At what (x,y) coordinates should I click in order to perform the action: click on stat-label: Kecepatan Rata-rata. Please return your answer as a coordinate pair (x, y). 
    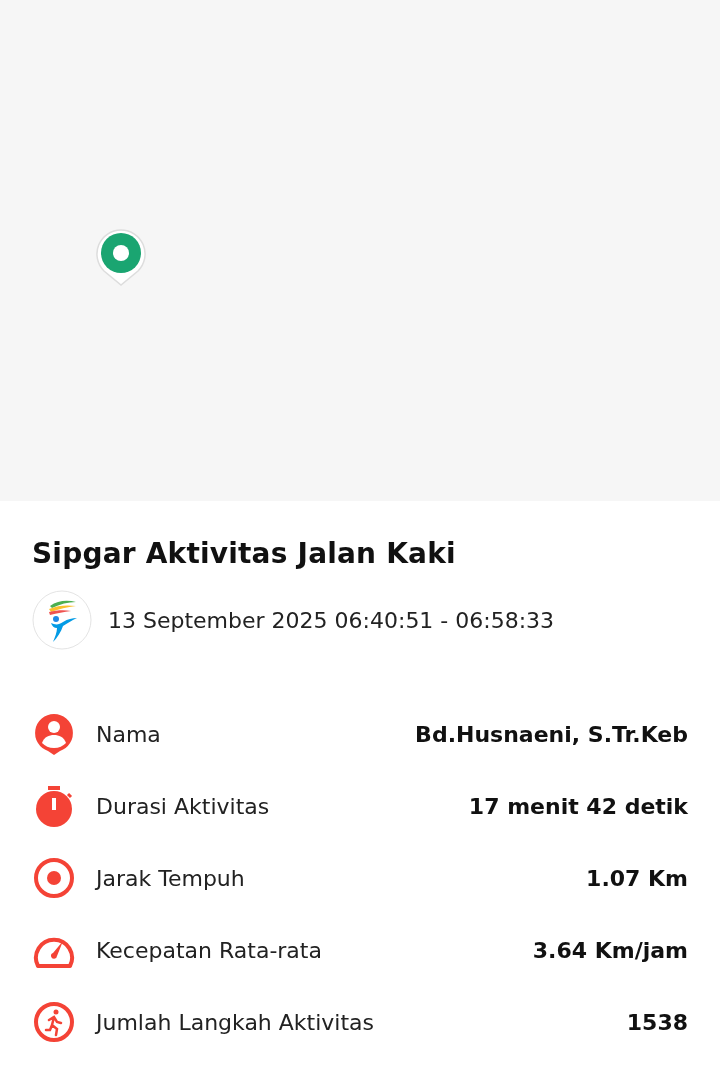
    Looking at the image, I should click on (209, 950).